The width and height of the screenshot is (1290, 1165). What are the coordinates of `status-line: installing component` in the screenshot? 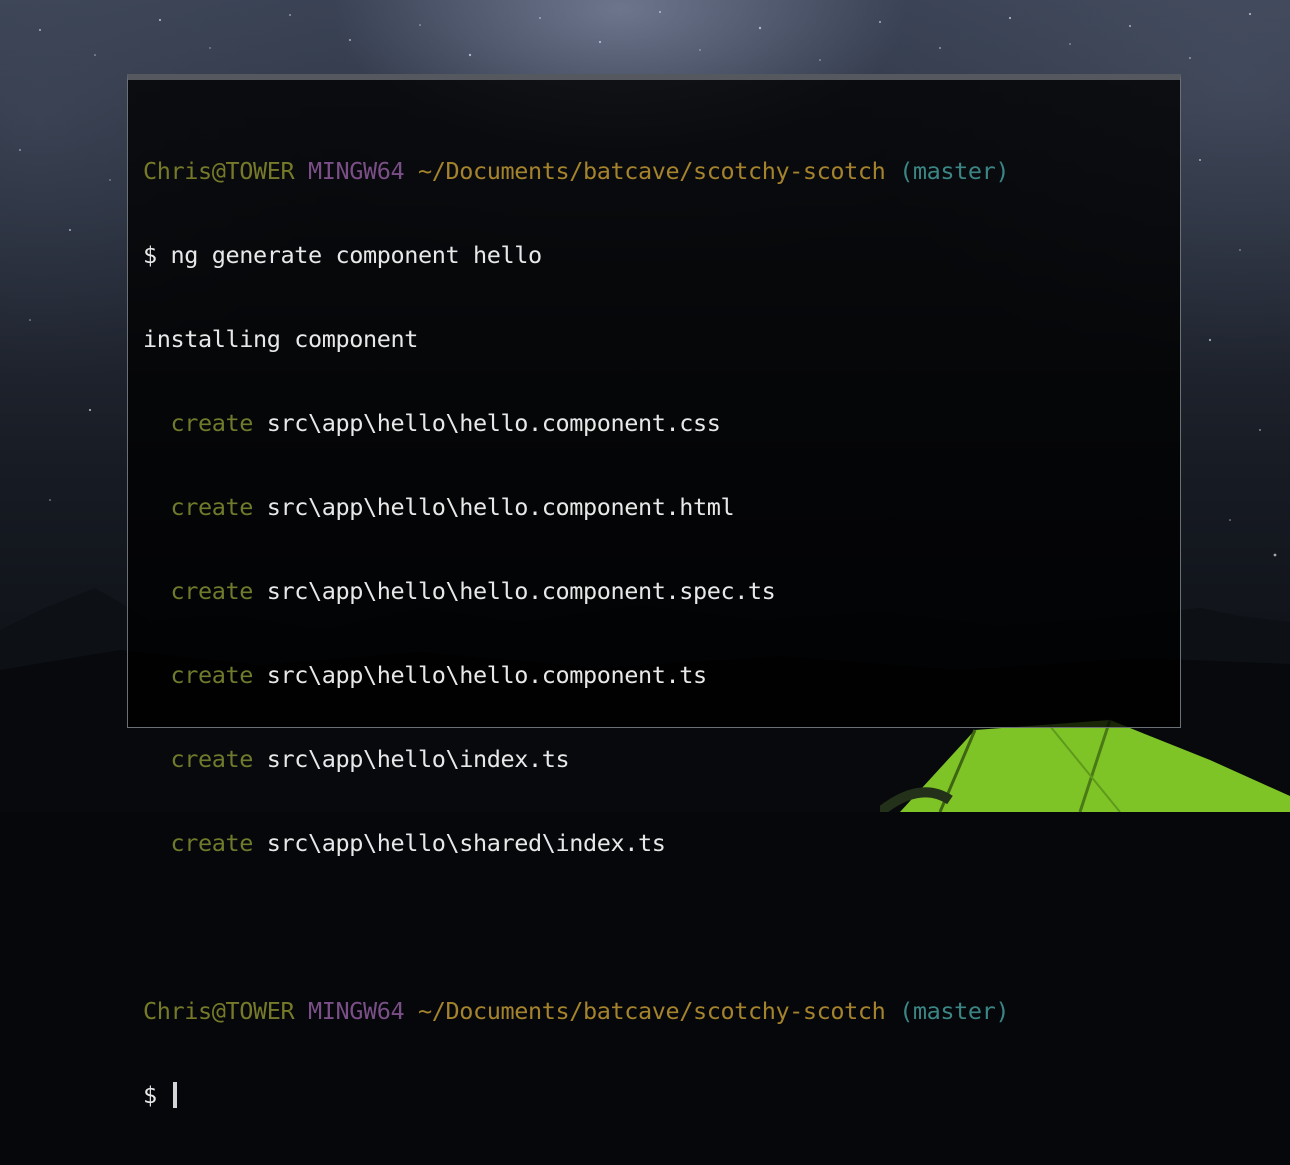 It's located at (280, 339).